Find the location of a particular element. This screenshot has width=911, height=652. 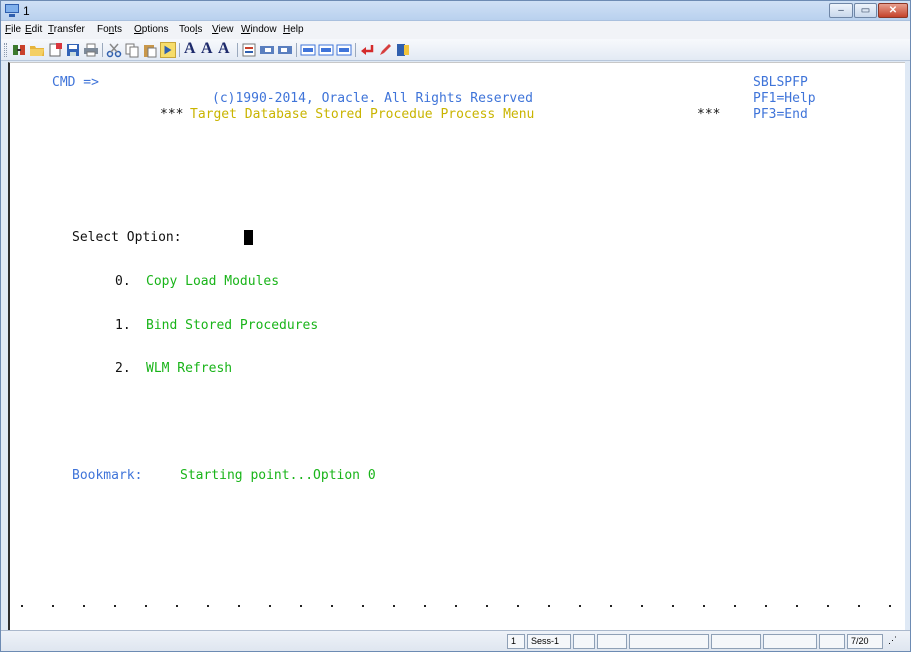

copy-icon is located at coordinates (132, 50).